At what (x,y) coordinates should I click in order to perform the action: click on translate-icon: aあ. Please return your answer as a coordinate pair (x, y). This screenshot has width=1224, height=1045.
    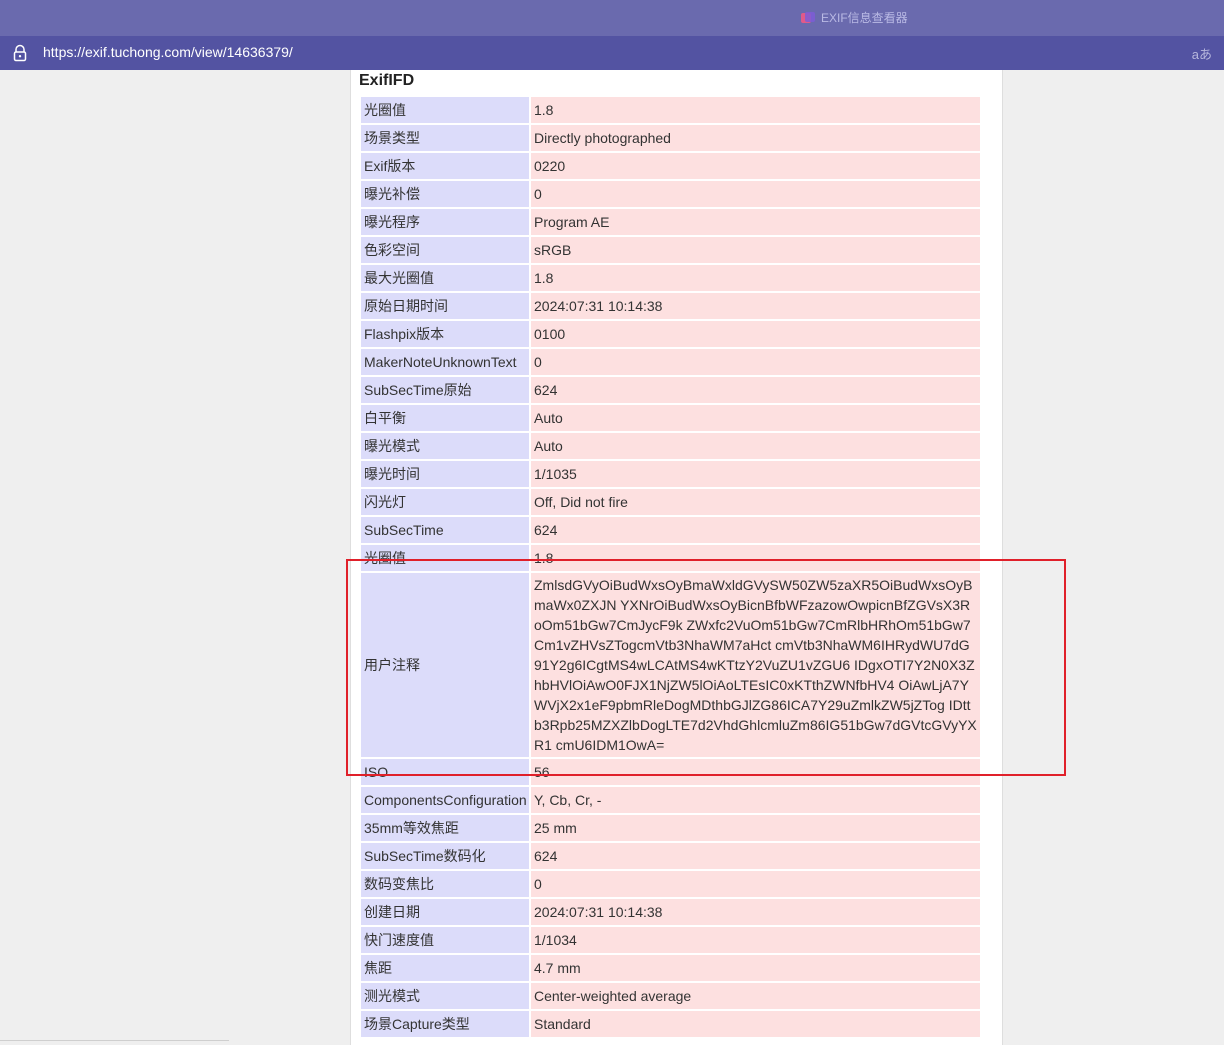
    Looking at the image, I should click on (1202, 53).